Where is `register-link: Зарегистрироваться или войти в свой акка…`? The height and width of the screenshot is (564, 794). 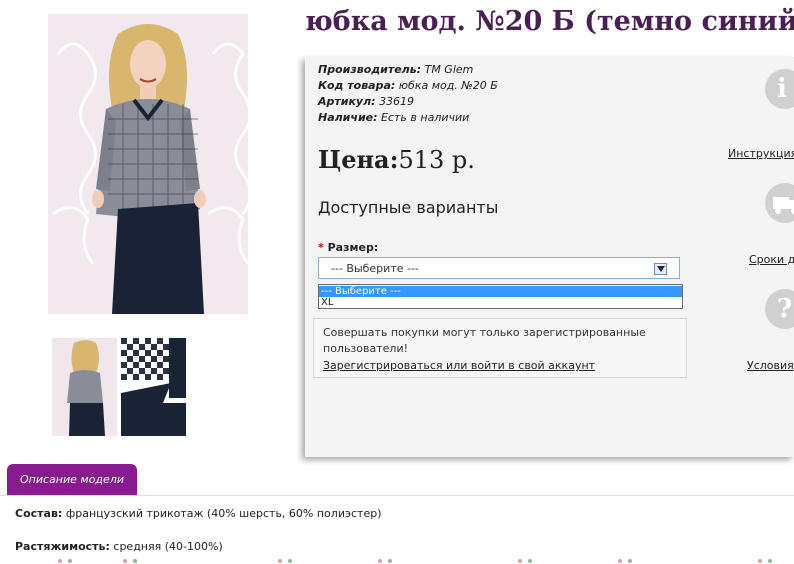 register-link: Зарегистрироваться или войти в свой акка… is located at coordinates (459, 365).